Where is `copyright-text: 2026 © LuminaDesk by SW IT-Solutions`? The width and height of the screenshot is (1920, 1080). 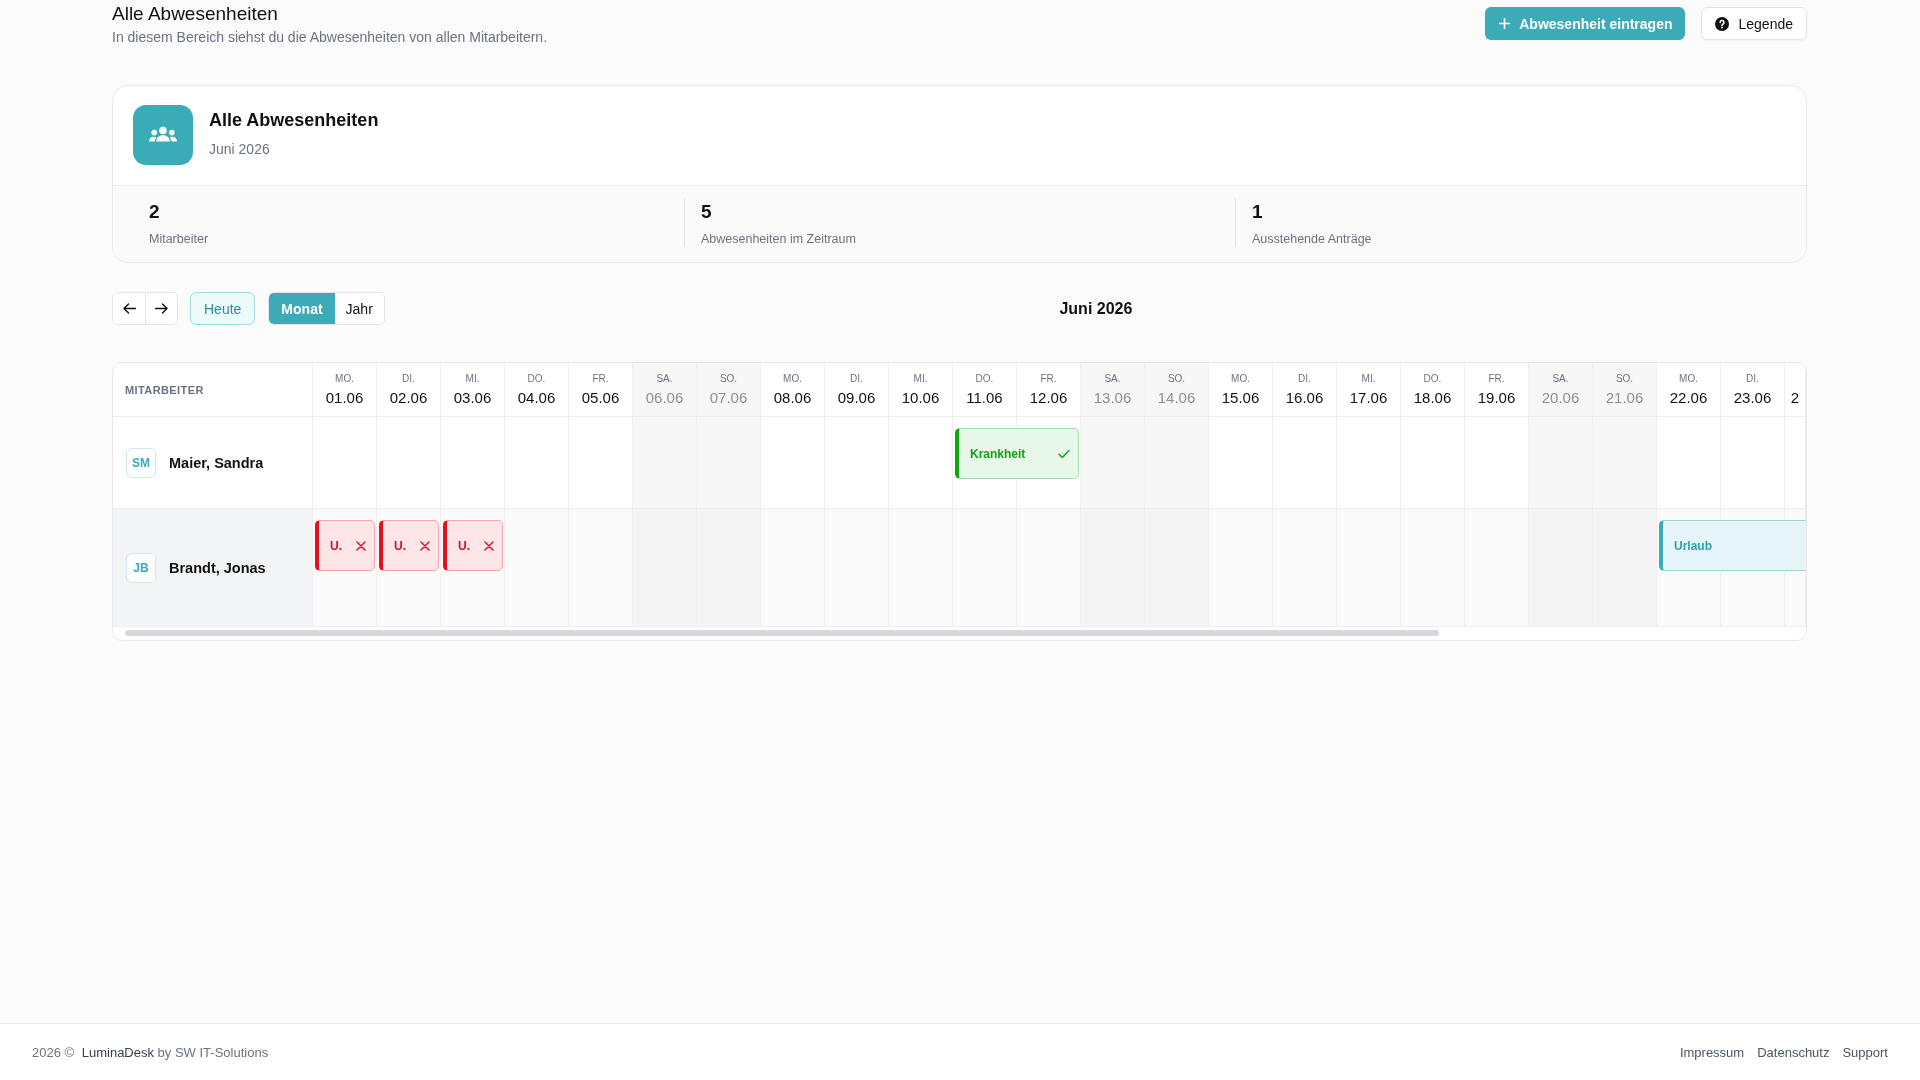
copyright-text: 2026 © LuminaDesk by SW IT-Solutions is located at coordinates (150, 1052).